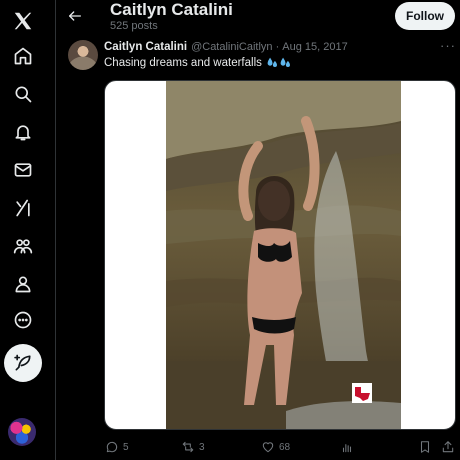  I want to click on reply-icon, so click(112, 447).